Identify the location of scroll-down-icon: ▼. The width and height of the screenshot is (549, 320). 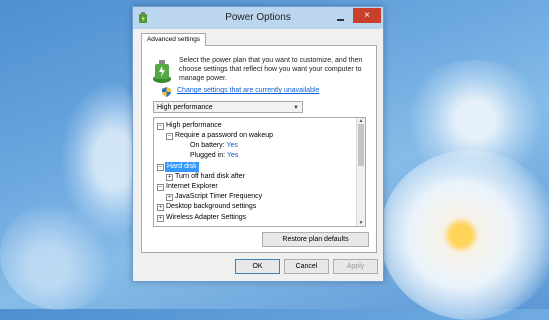
(361, 223).